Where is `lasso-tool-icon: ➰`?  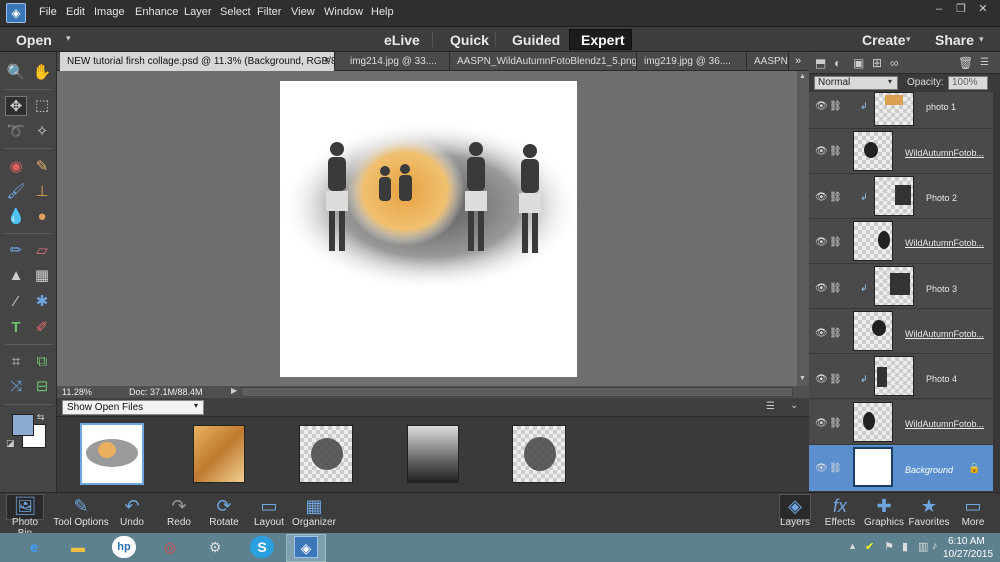 lasso-tool-icon: ➰ is located at coordinates (16, 132).